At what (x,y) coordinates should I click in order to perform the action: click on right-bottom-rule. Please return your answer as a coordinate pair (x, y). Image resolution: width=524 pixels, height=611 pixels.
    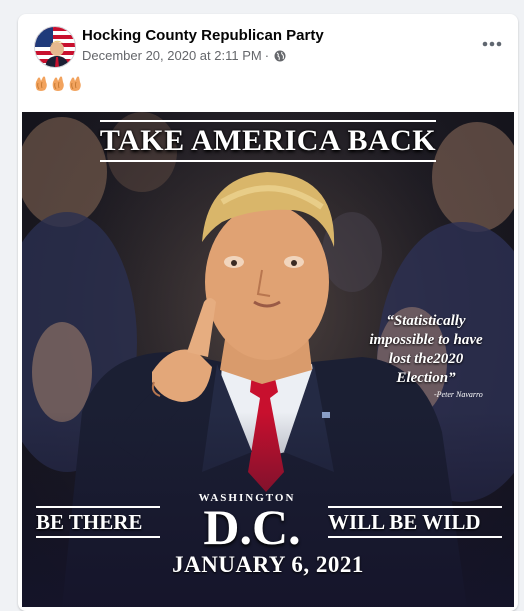
    Looking at the image, I should click on (415, 537).